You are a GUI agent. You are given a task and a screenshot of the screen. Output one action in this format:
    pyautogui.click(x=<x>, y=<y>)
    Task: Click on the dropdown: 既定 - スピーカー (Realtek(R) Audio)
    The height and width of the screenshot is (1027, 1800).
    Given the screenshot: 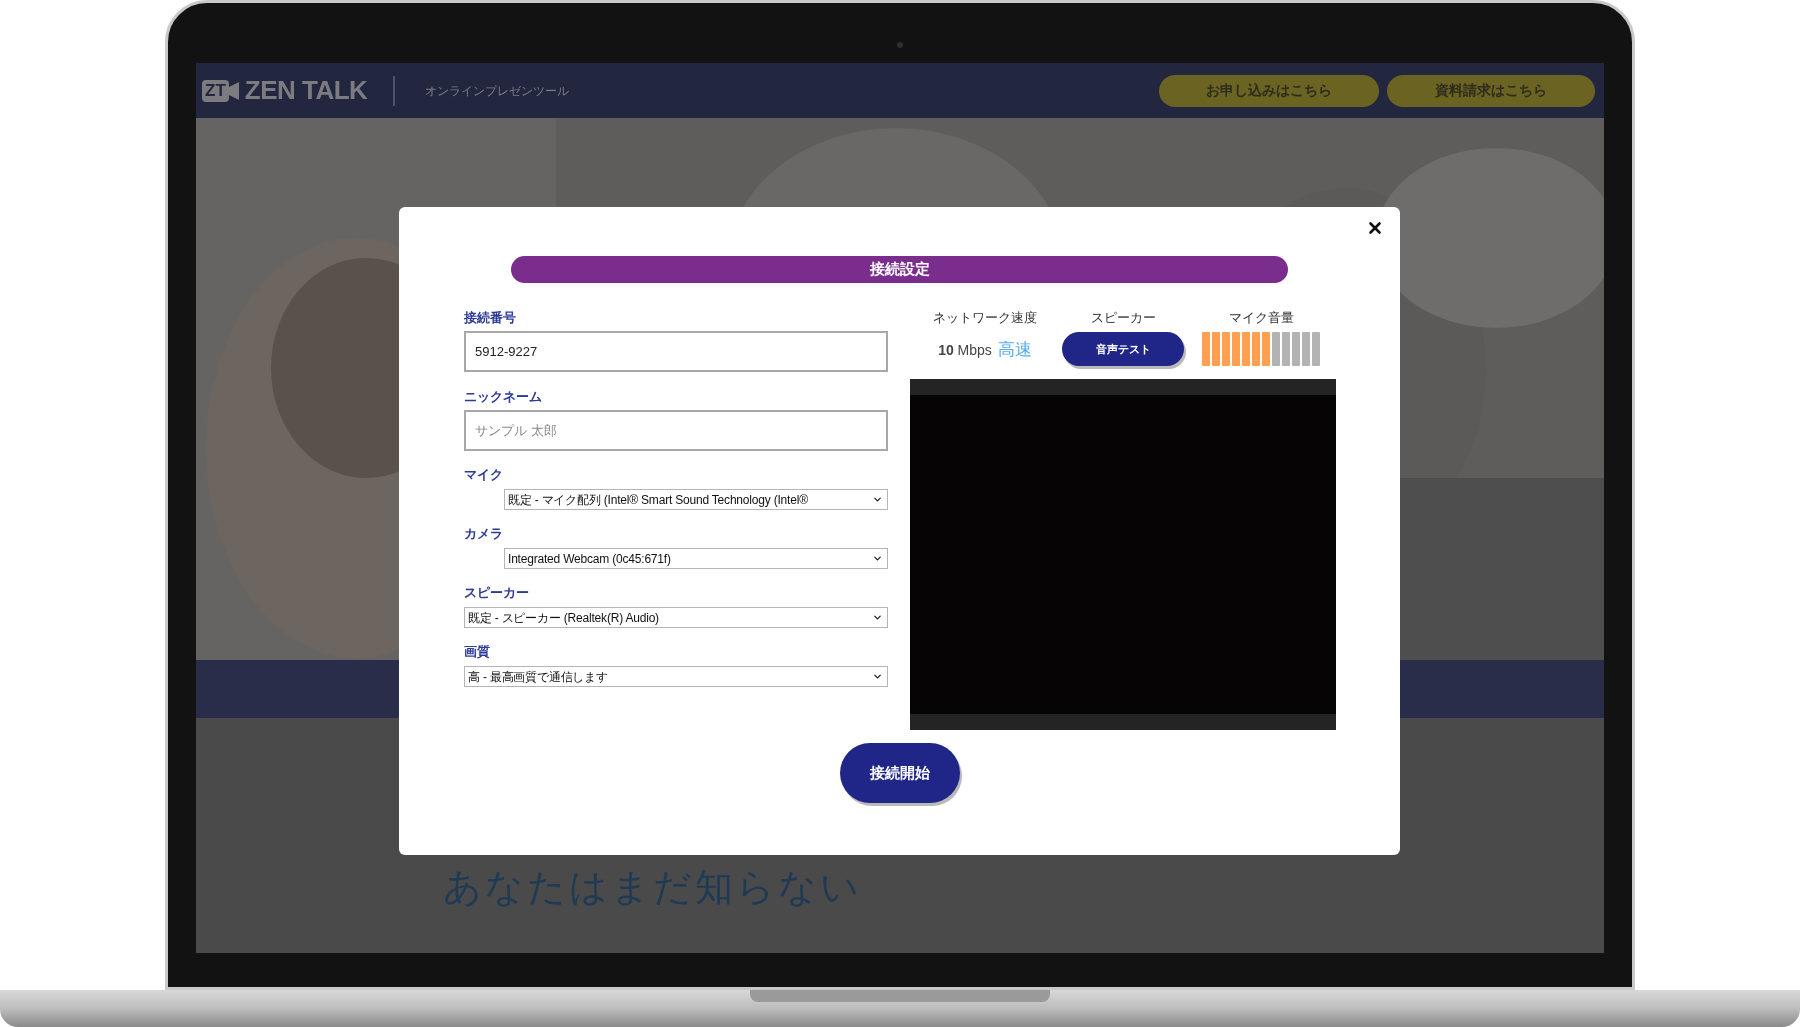 What is the action you would take?
    pyautogui.click(x=676, y=617)
    